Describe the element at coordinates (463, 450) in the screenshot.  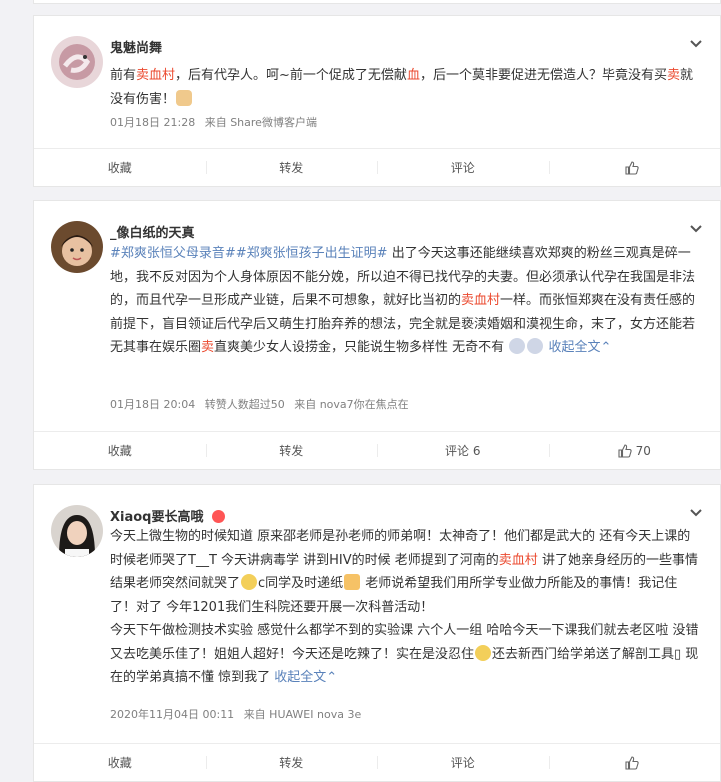
I see `comment-button: 评论 6` at that location.